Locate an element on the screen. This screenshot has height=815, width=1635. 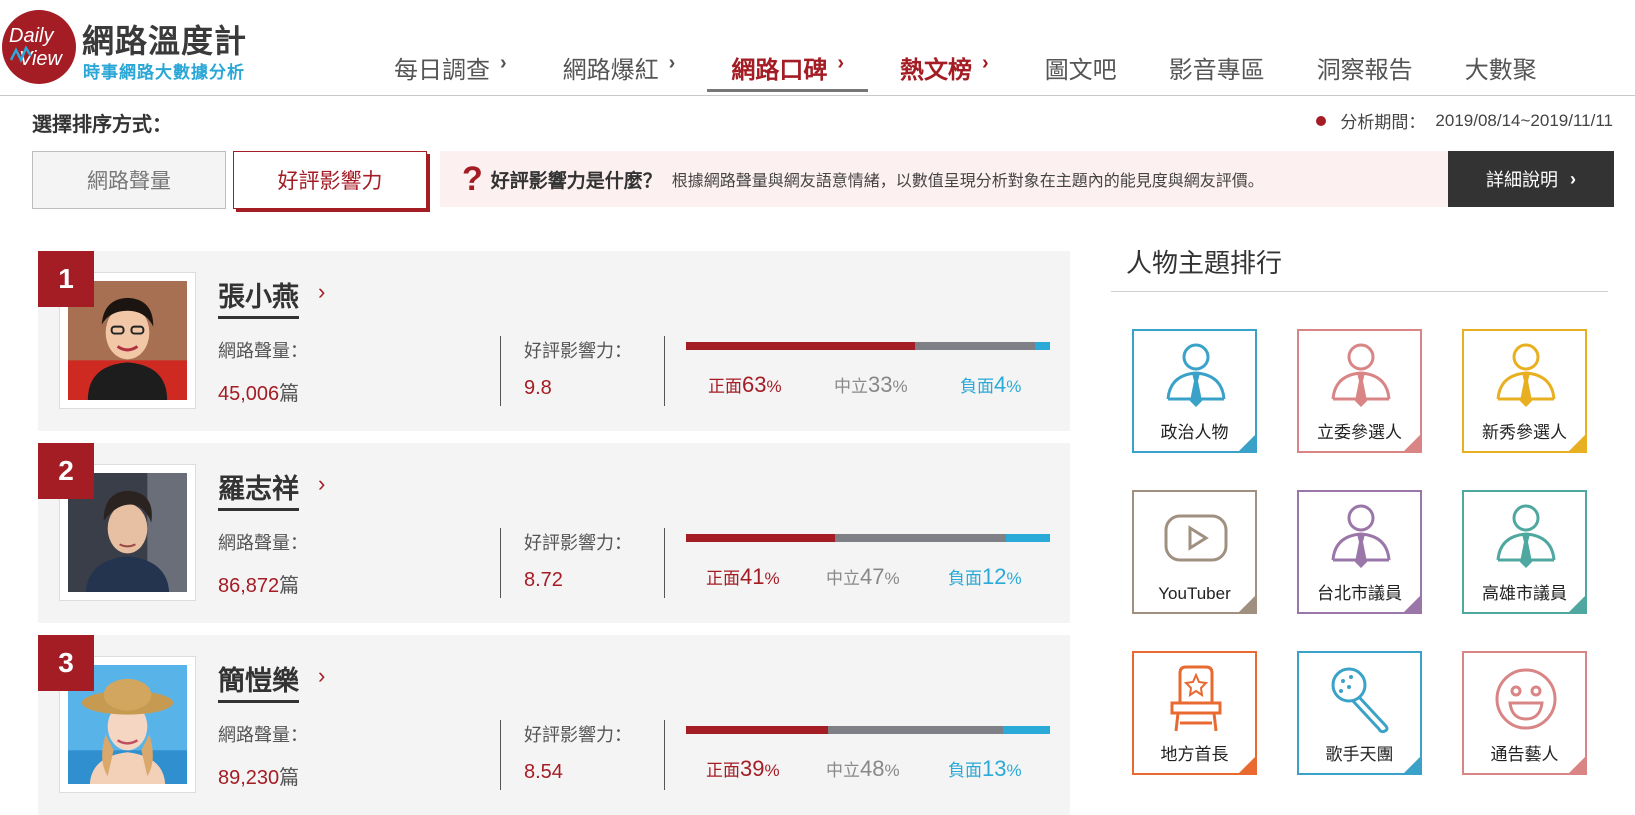
nav-reputation: 網路口碑 › is located at coordinates (787, 68).